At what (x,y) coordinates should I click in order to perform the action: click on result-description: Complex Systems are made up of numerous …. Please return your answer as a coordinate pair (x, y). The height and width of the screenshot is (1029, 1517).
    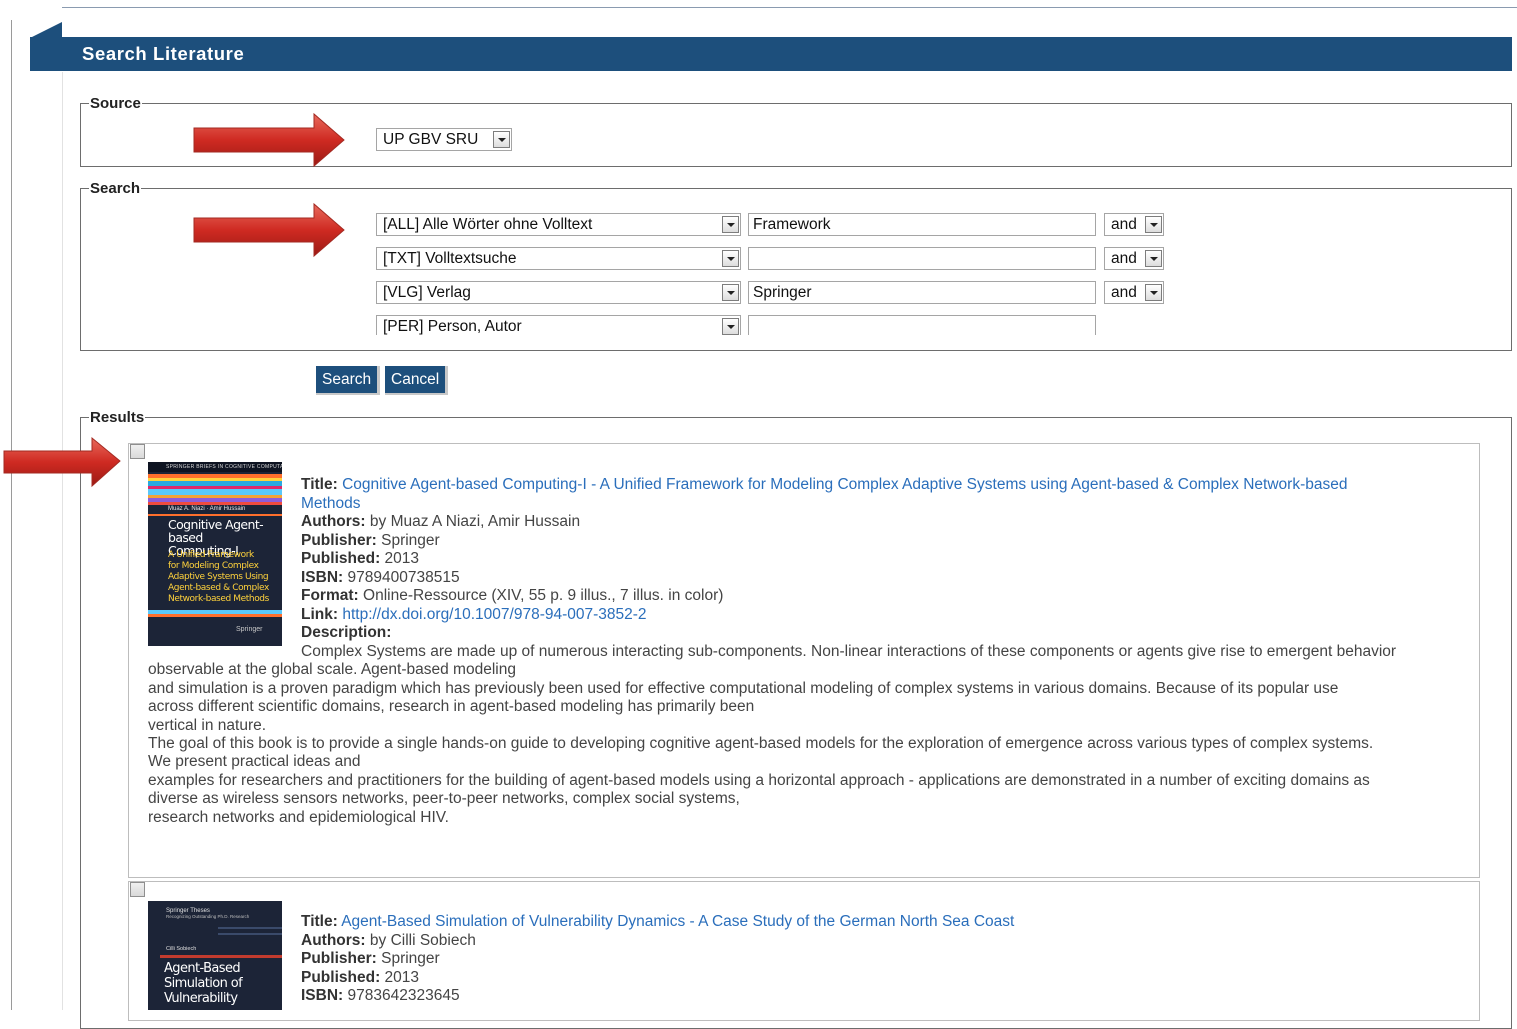
    Looking at the image, I should click on (772, 734).